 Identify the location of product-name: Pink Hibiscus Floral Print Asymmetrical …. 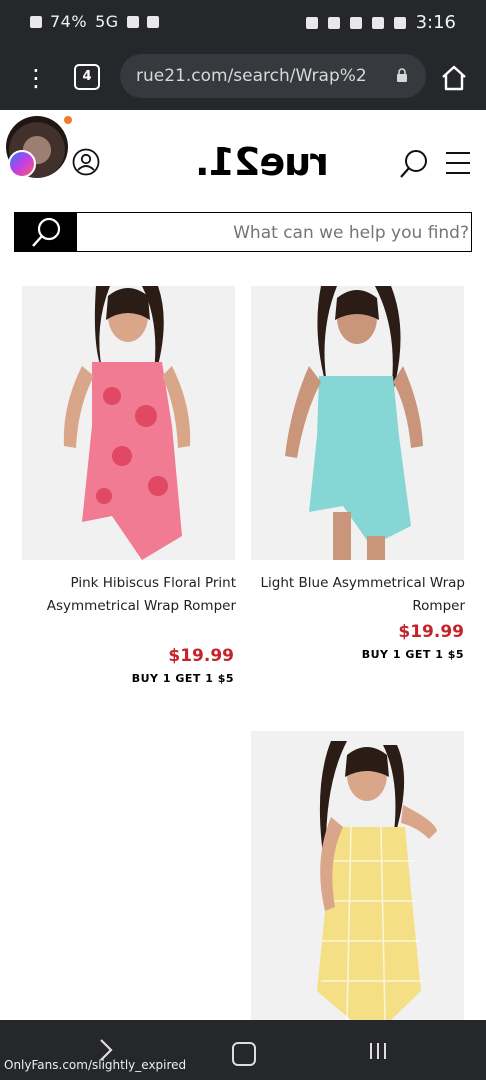
(129, 595).